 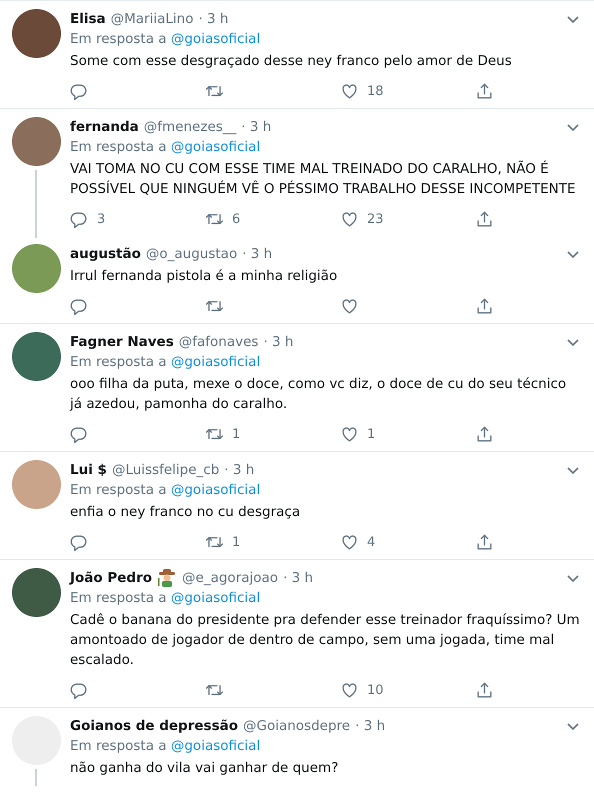 I want to click on tweet-text: Irrul fernanda pistola é a minha religião, so click(x=204, y=276).